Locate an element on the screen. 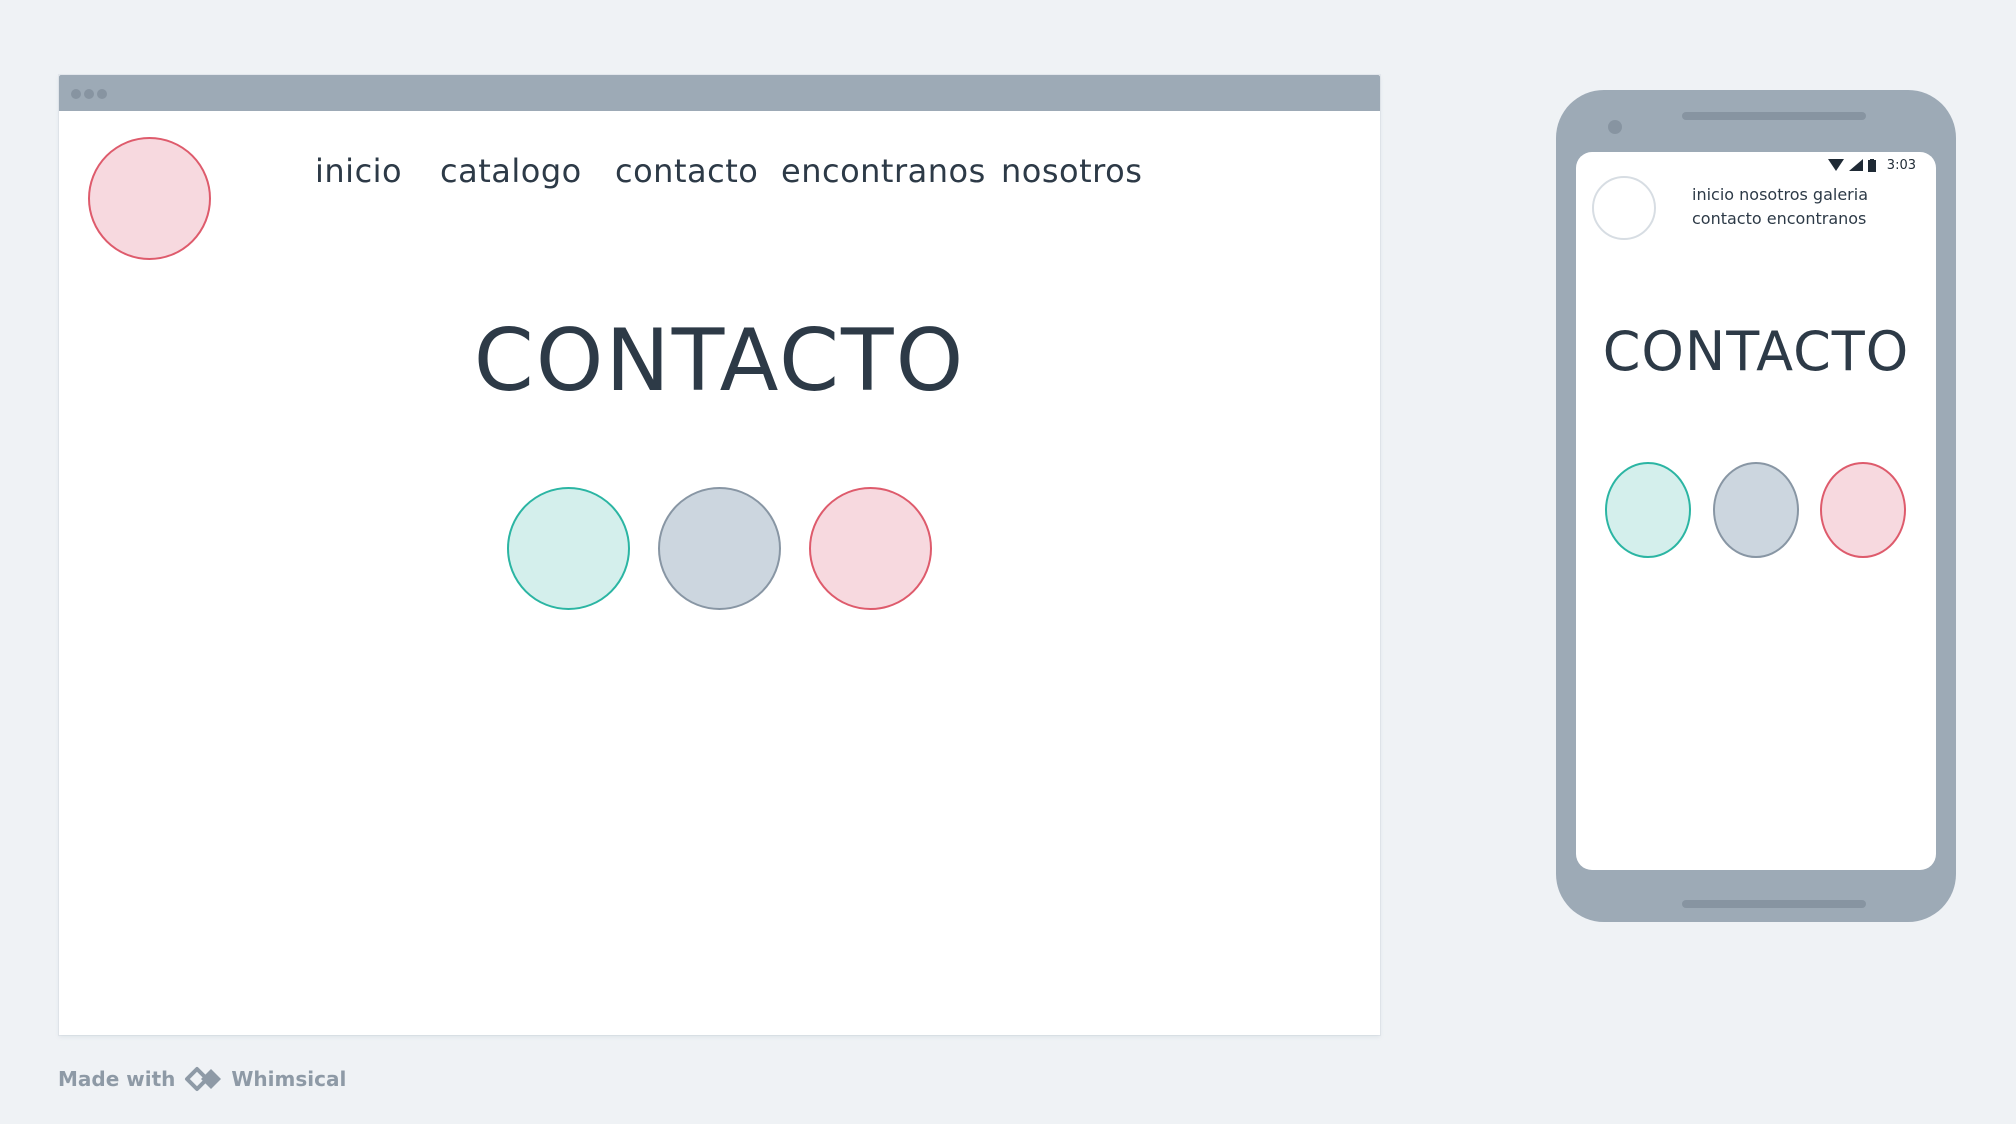  nav-item-encontranos: encontranos is located at coordinates (883, 171).